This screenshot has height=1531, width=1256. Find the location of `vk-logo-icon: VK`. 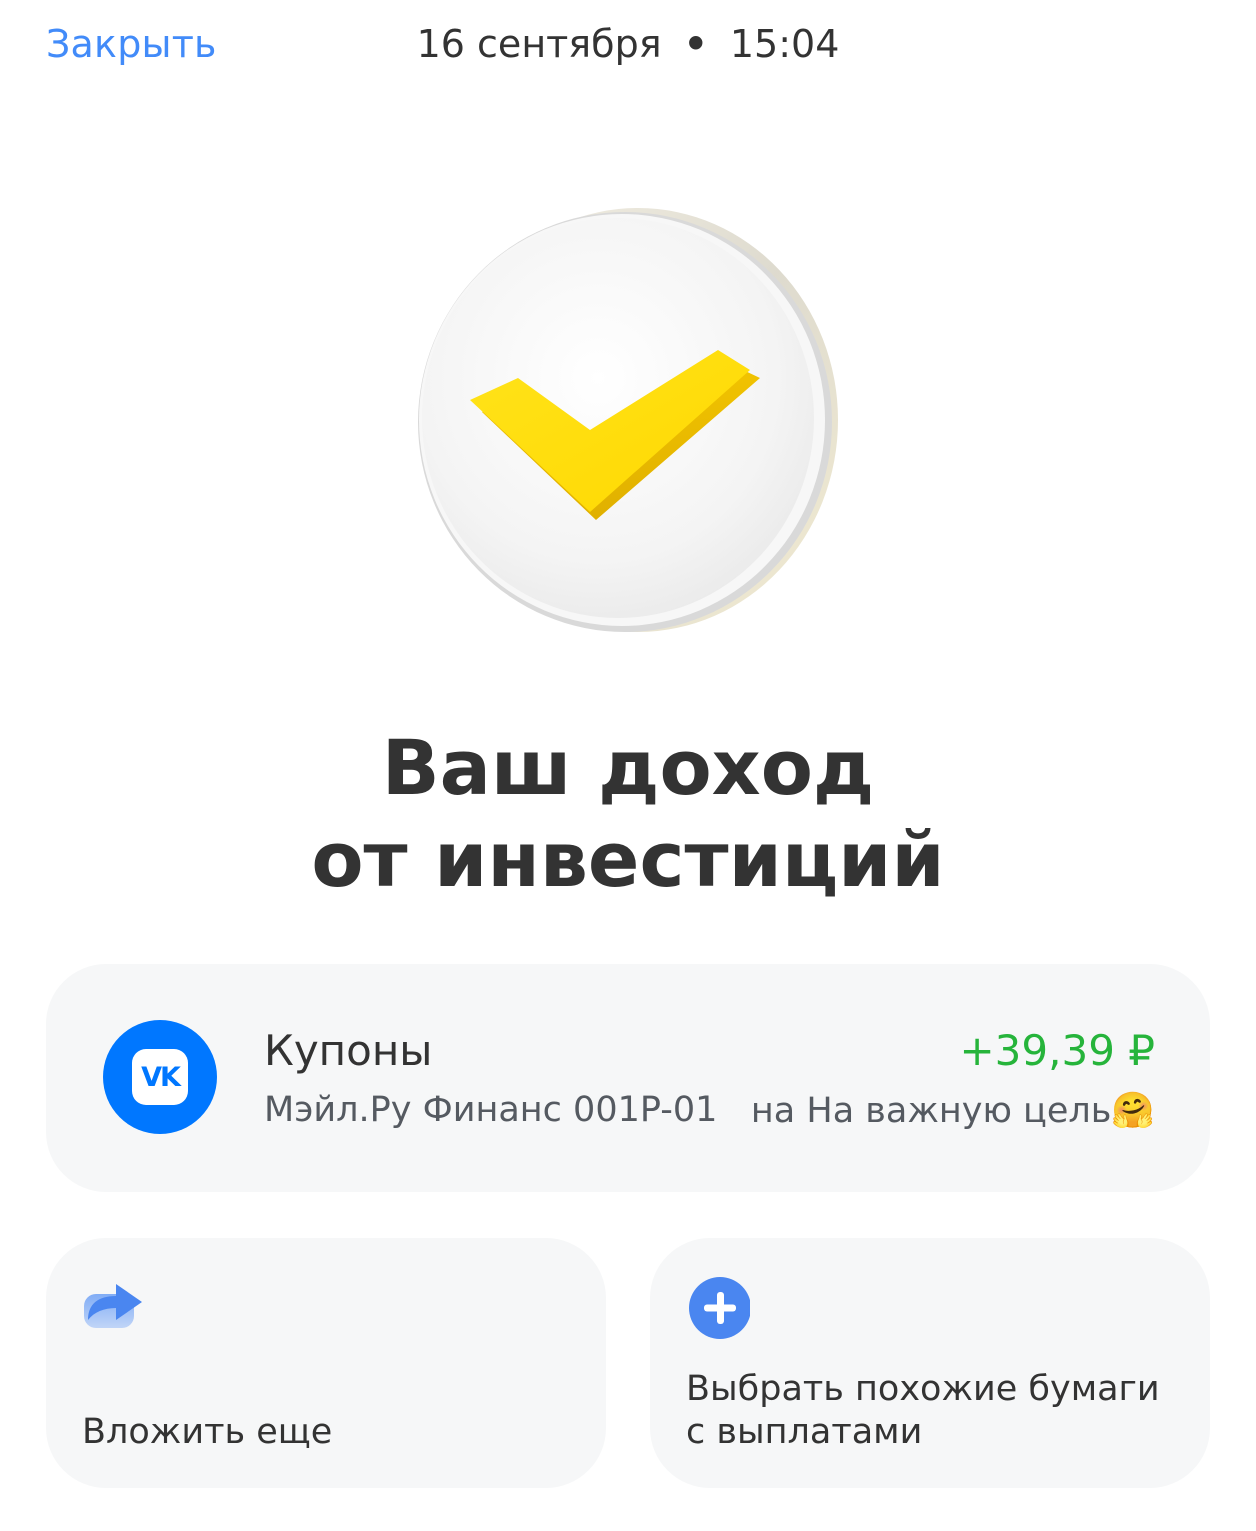

vk-logo-icon: VK is located at coordinates (160, 1077).